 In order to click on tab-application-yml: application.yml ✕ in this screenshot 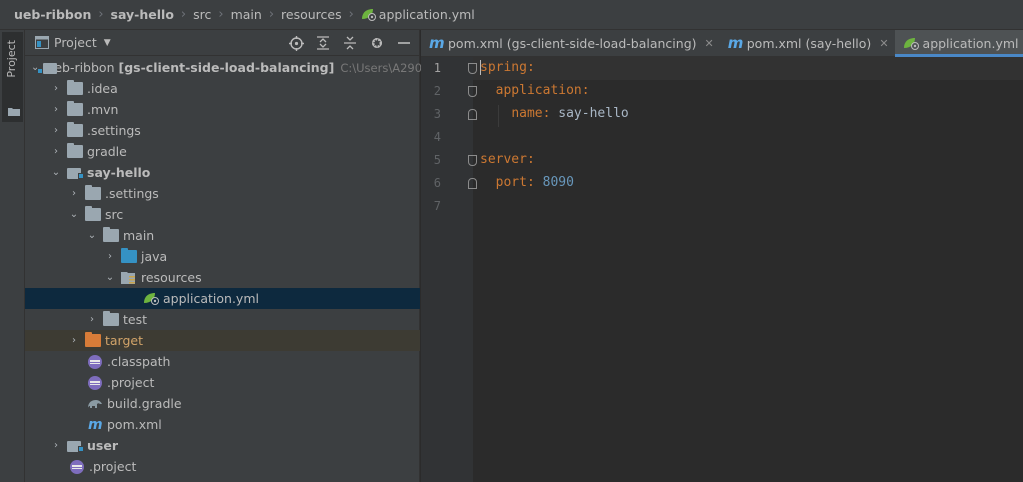, I will do `click(958, 43)`.